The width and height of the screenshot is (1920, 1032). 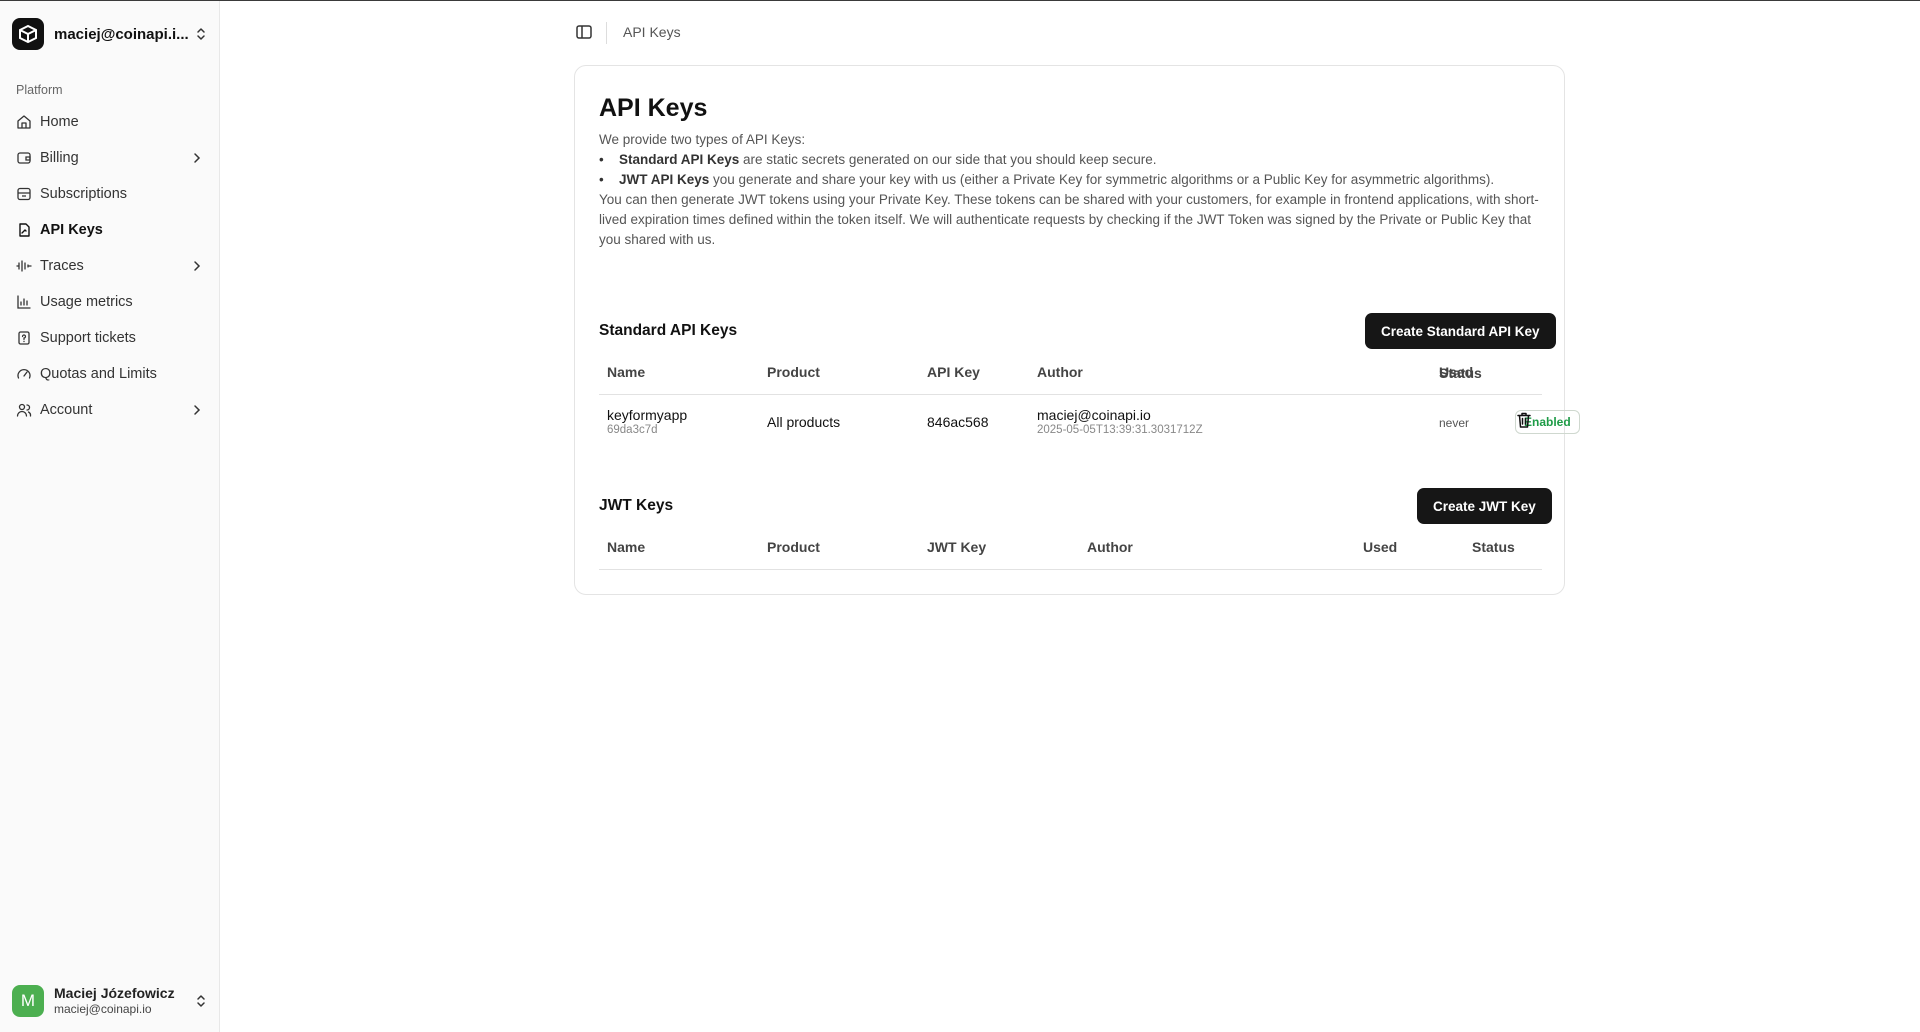 I want to click on topbar-divider, so click(x=606, y=33).